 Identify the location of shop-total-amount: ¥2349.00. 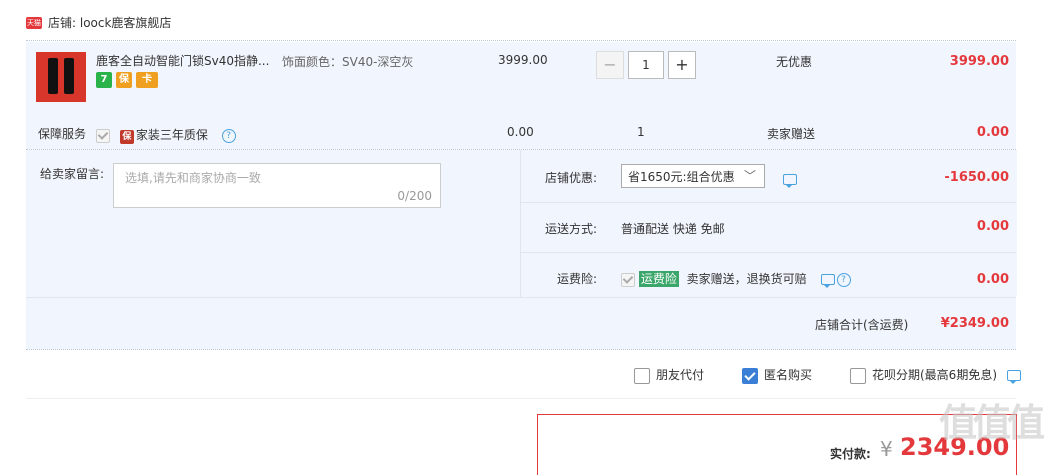
(974, 323).